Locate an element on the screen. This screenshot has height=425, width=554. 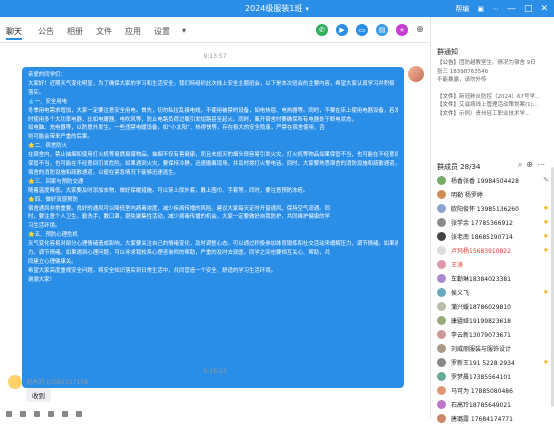
minimize-icon: — is located at coordinates (511, 9).